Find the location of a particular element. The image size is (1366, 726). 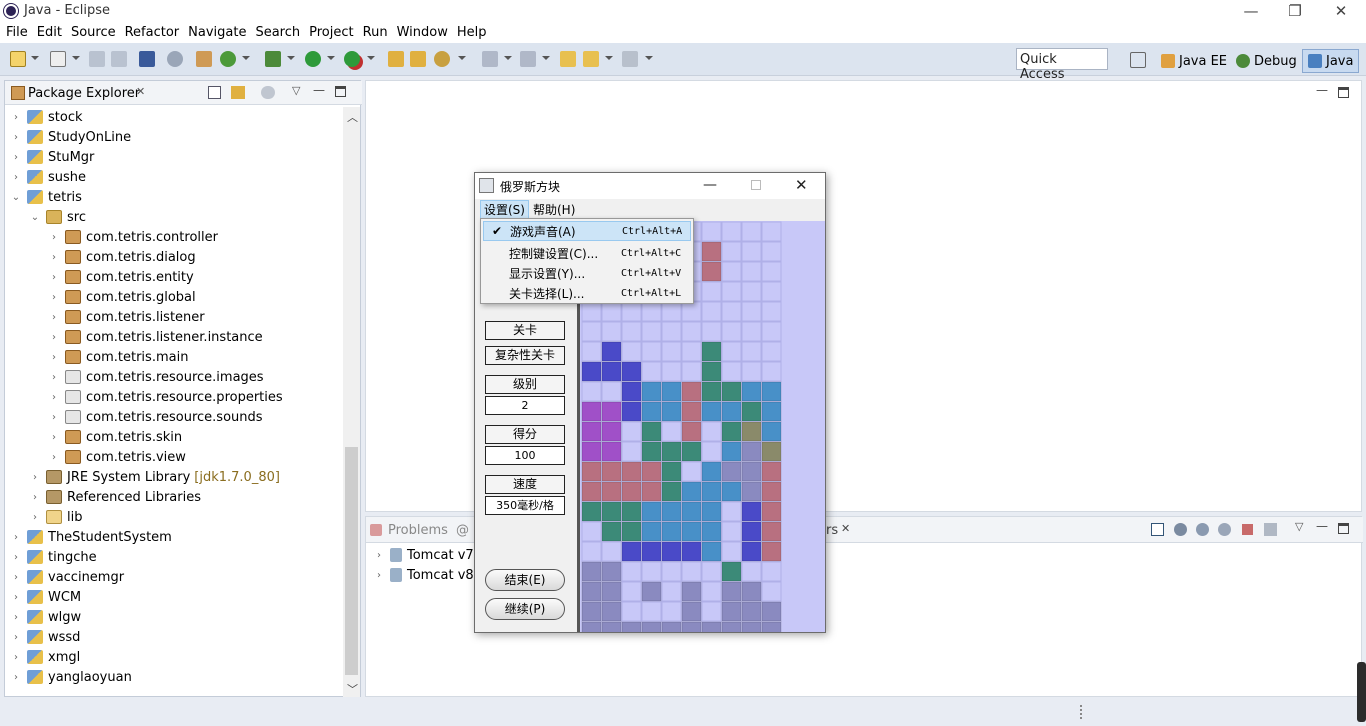

annotation-dropdown-icon is located at coordinates (508, 58).